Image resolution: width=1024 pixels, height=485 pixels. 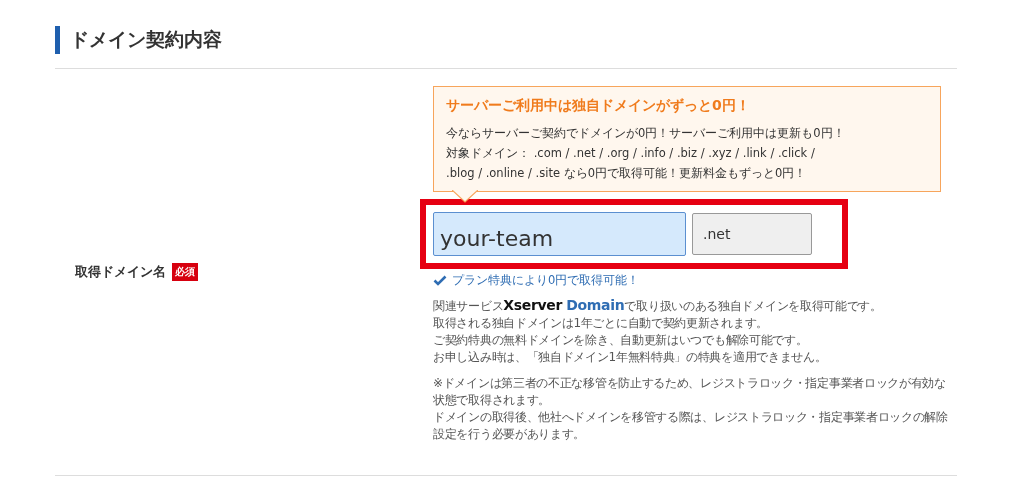 I want to click on caution-text: ※ドメインは第三者の不正な移管を防止するため、レジストラロック・指定事業者ロックが有効な状態で取得されます。, so click(x=690, y=392).